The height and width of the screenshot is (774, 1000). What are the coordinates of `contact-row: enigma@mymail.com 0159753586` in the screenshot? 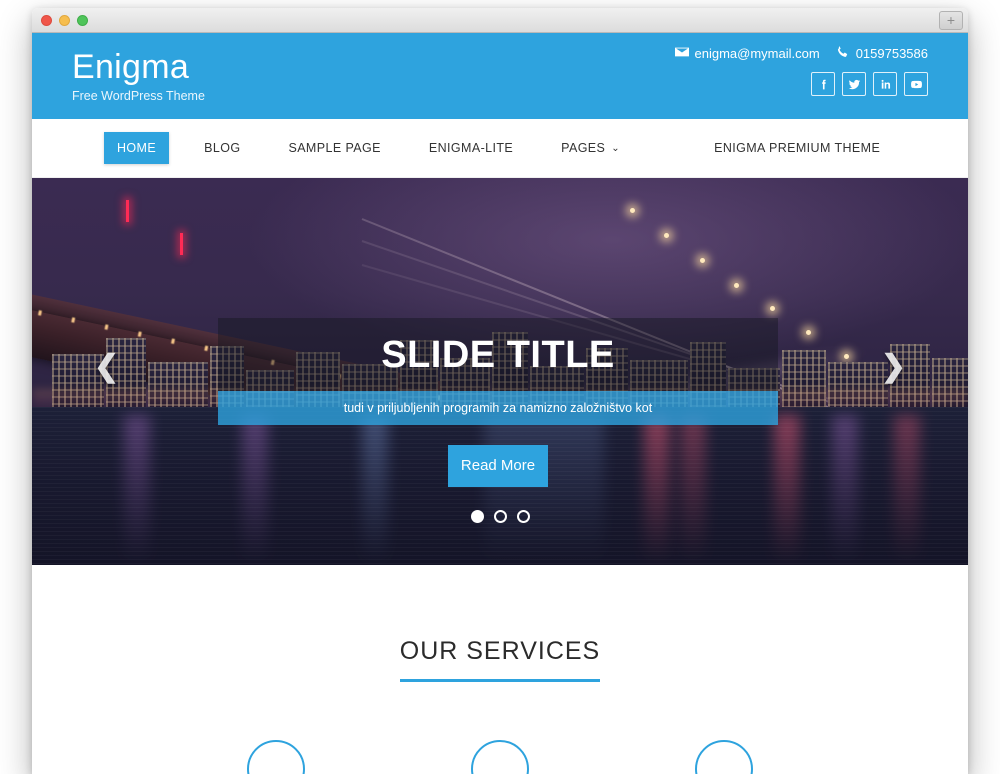 It's located at (801, 53).